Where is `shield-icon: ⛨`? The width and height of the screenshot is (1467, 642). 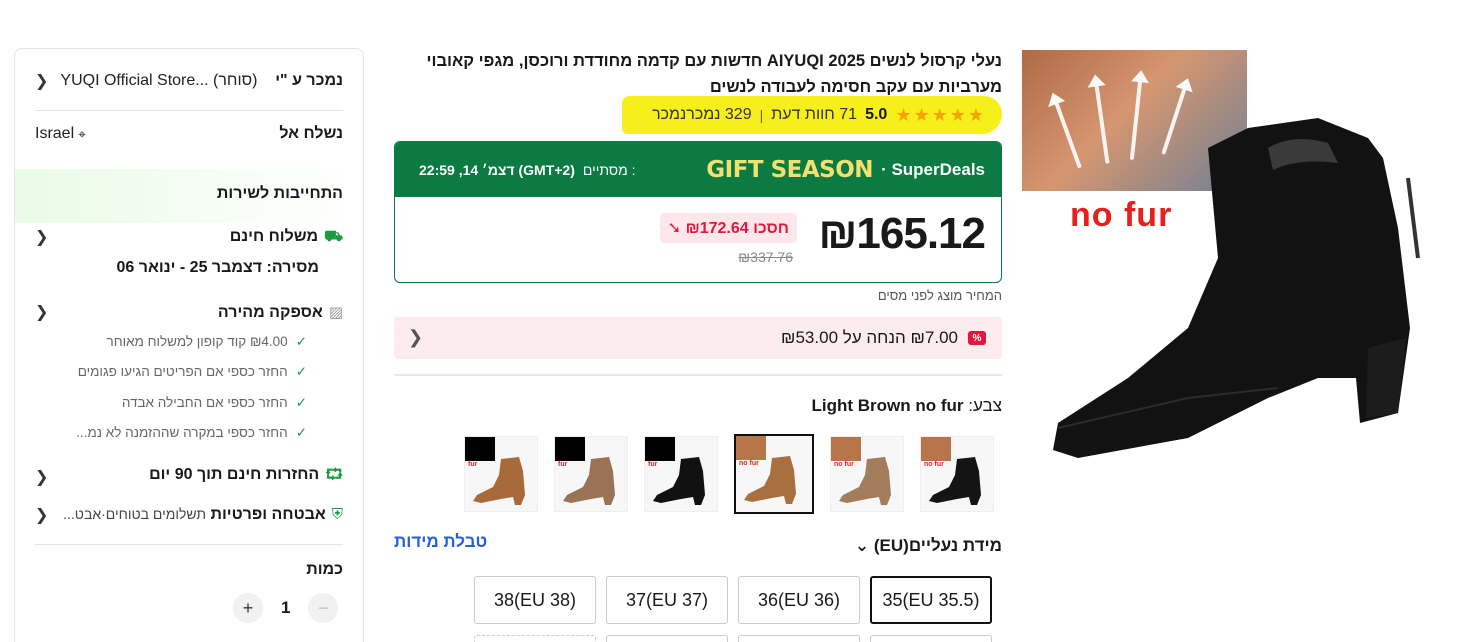 shield-icon: ⛨ is located at coordinates (337, 514).